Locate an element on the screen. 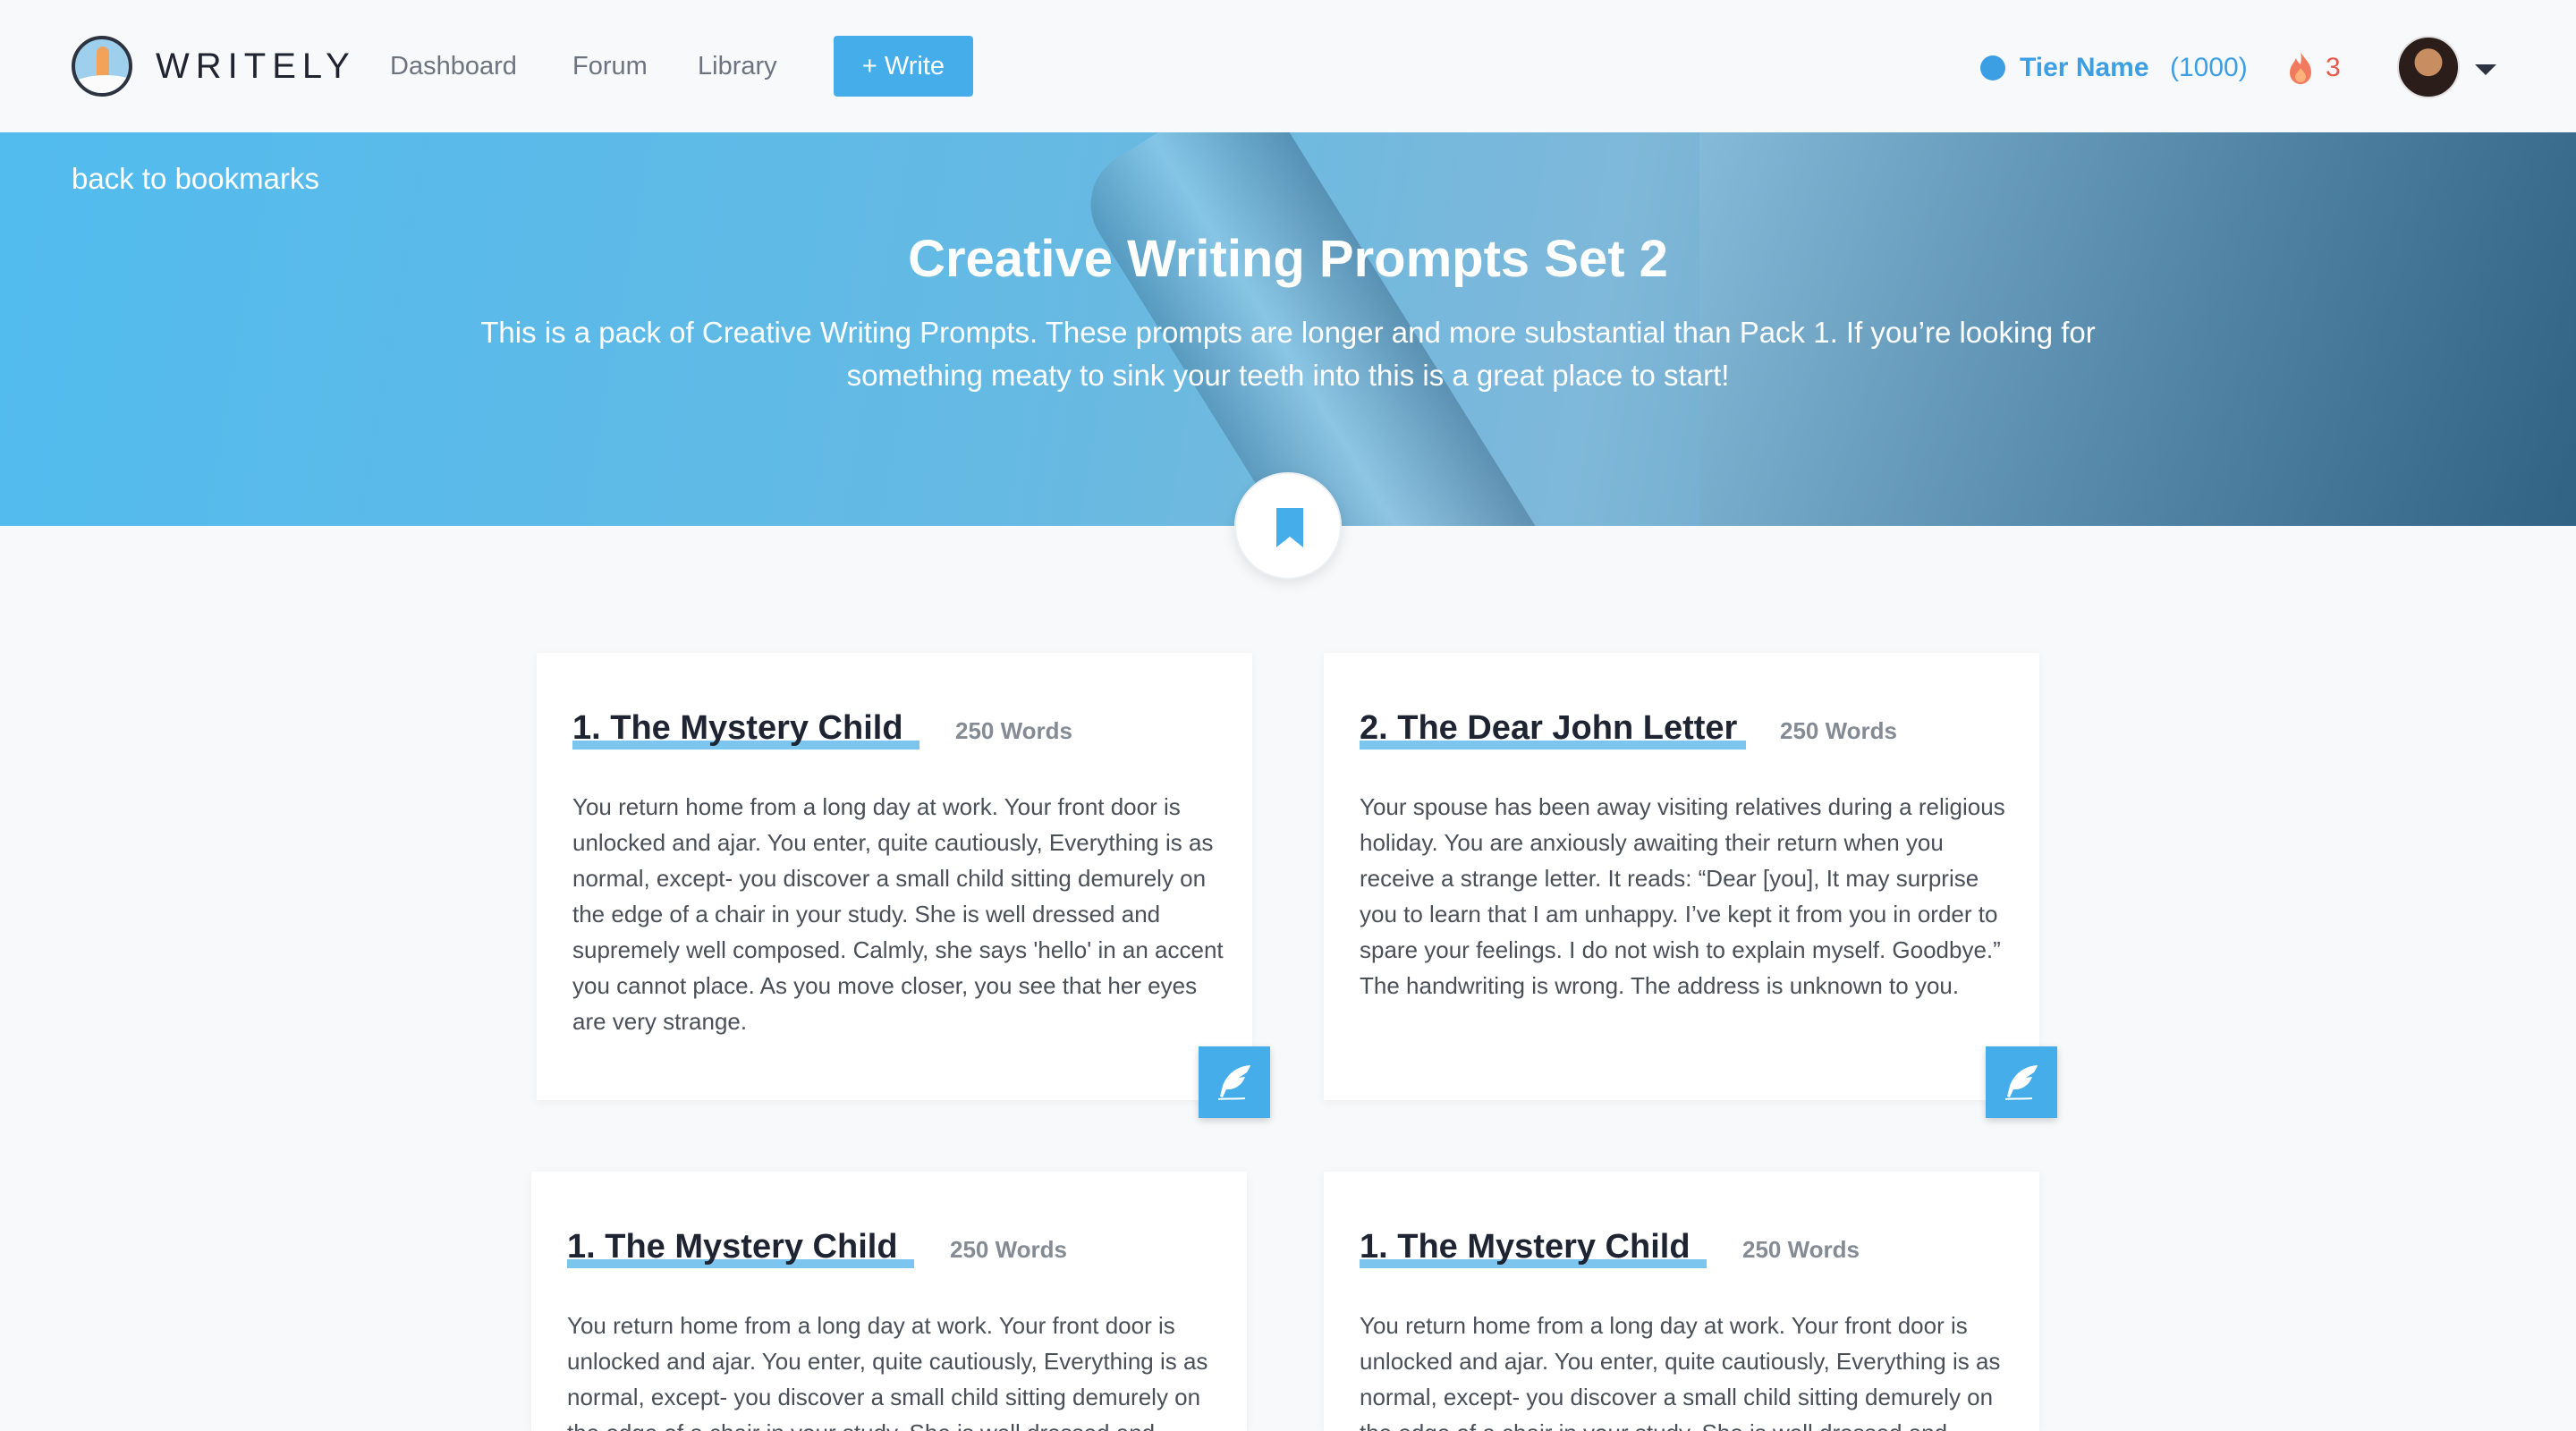  chevron-down-icon is located at coordinates (2485, 70).